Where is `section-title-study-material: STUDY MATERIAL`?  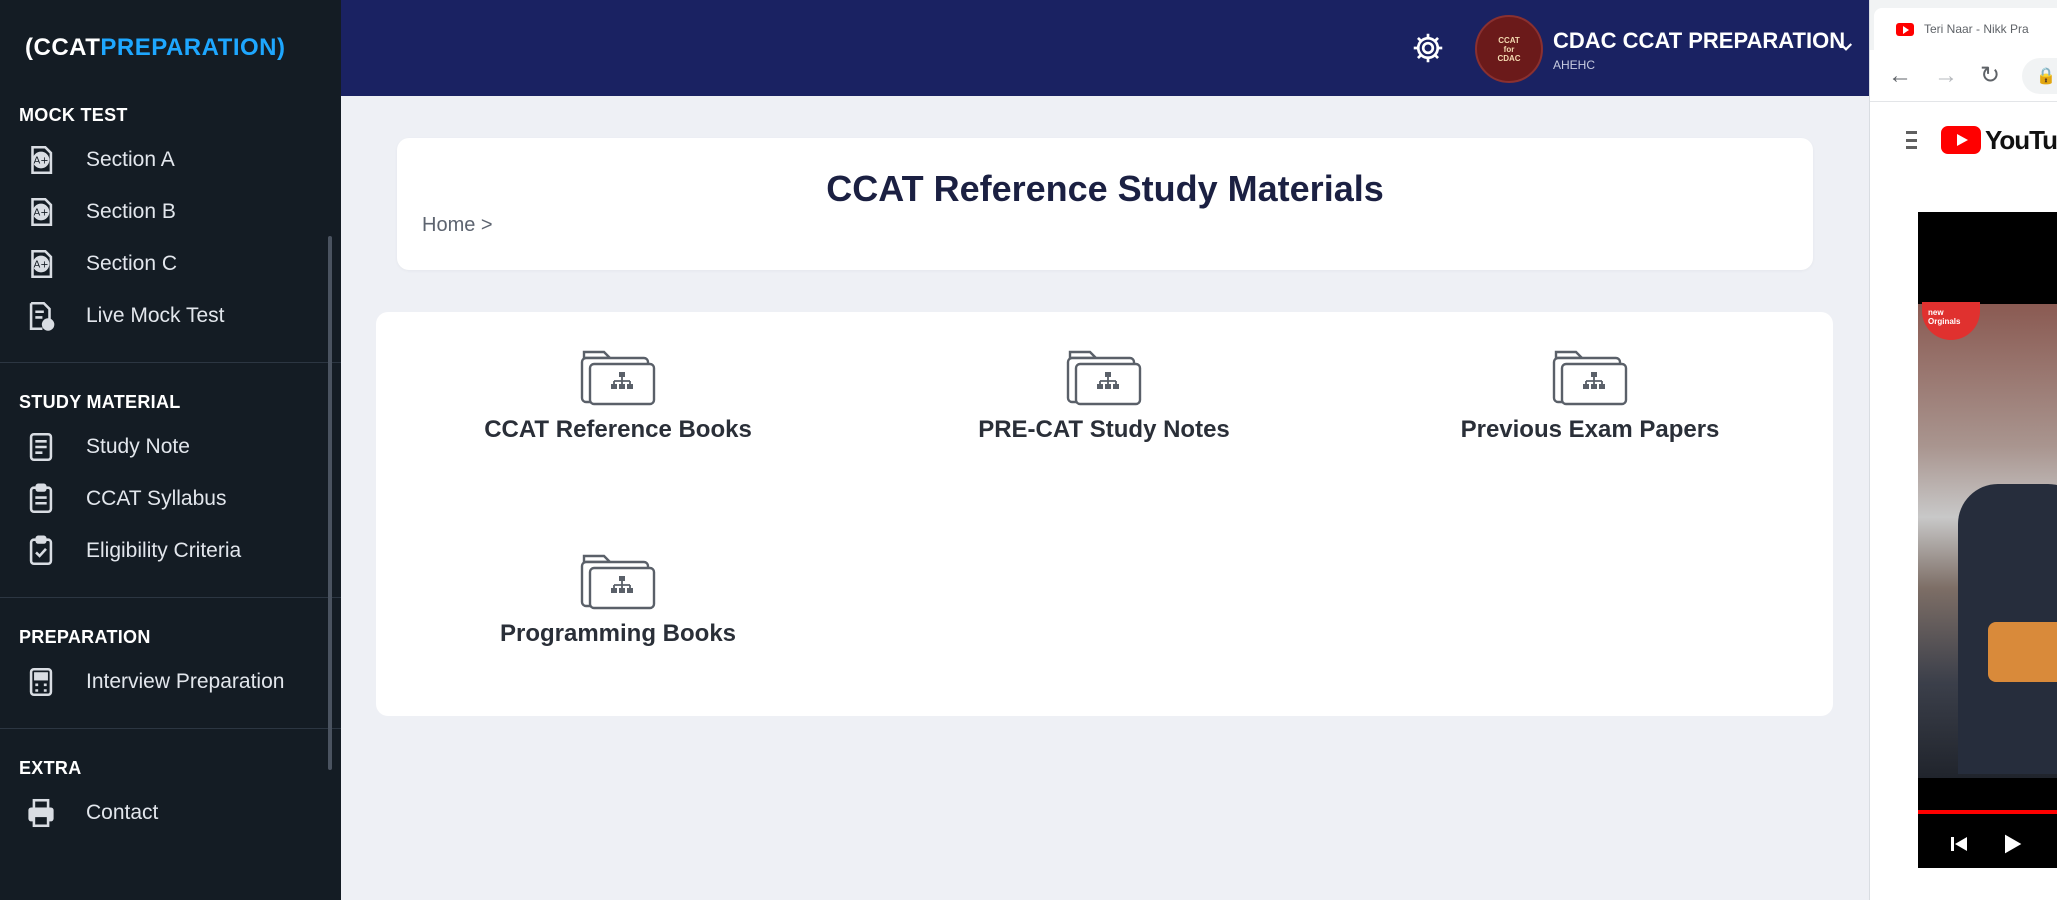 section-title-study-material: STUDY MATERIAL is located at coordinates (100, 401).